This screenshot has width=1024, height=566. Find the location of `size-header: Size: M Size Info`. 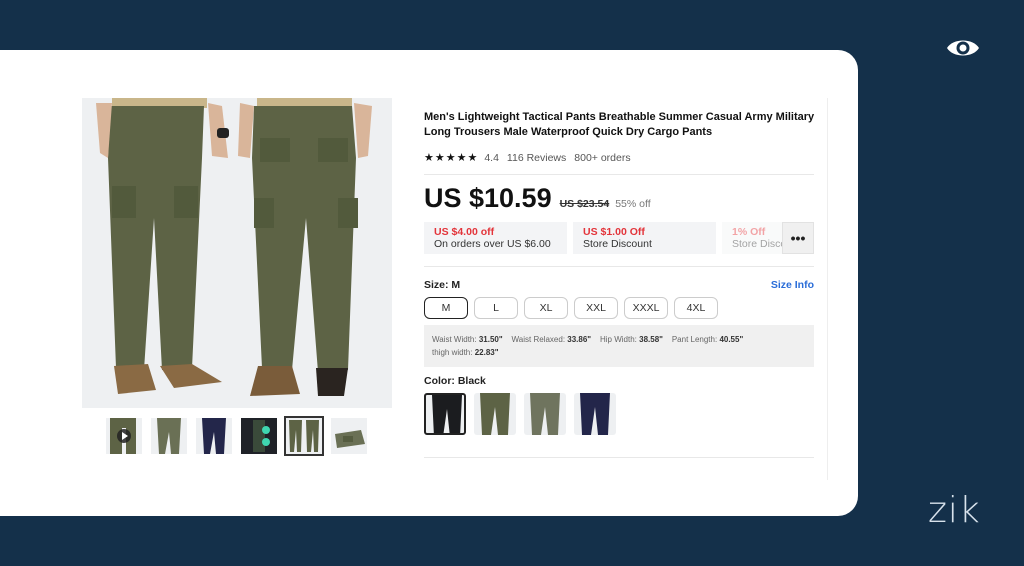

size-header: Size: M Size Info is located at coordinates (619, 285).